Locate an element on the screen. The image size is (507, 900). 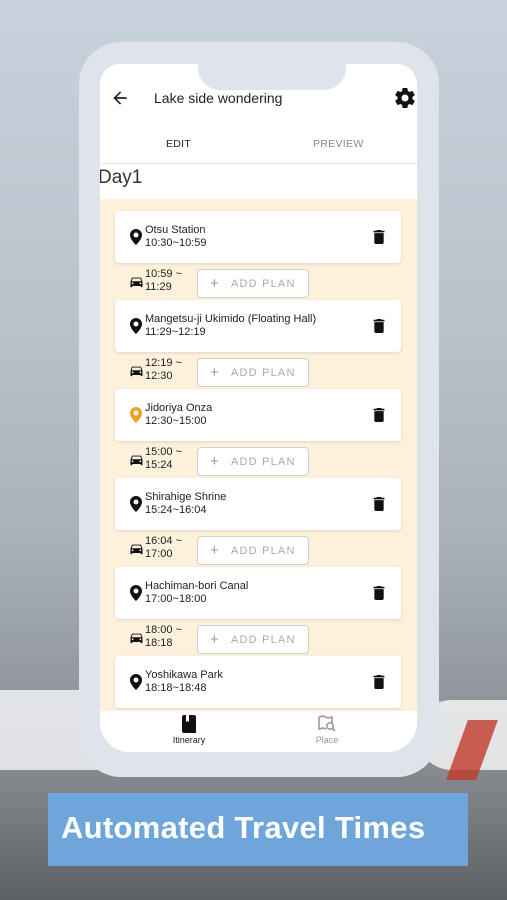
travel-row: 10:59 ~11:29 + ADD PLAN is located at coordinates (258, 283).